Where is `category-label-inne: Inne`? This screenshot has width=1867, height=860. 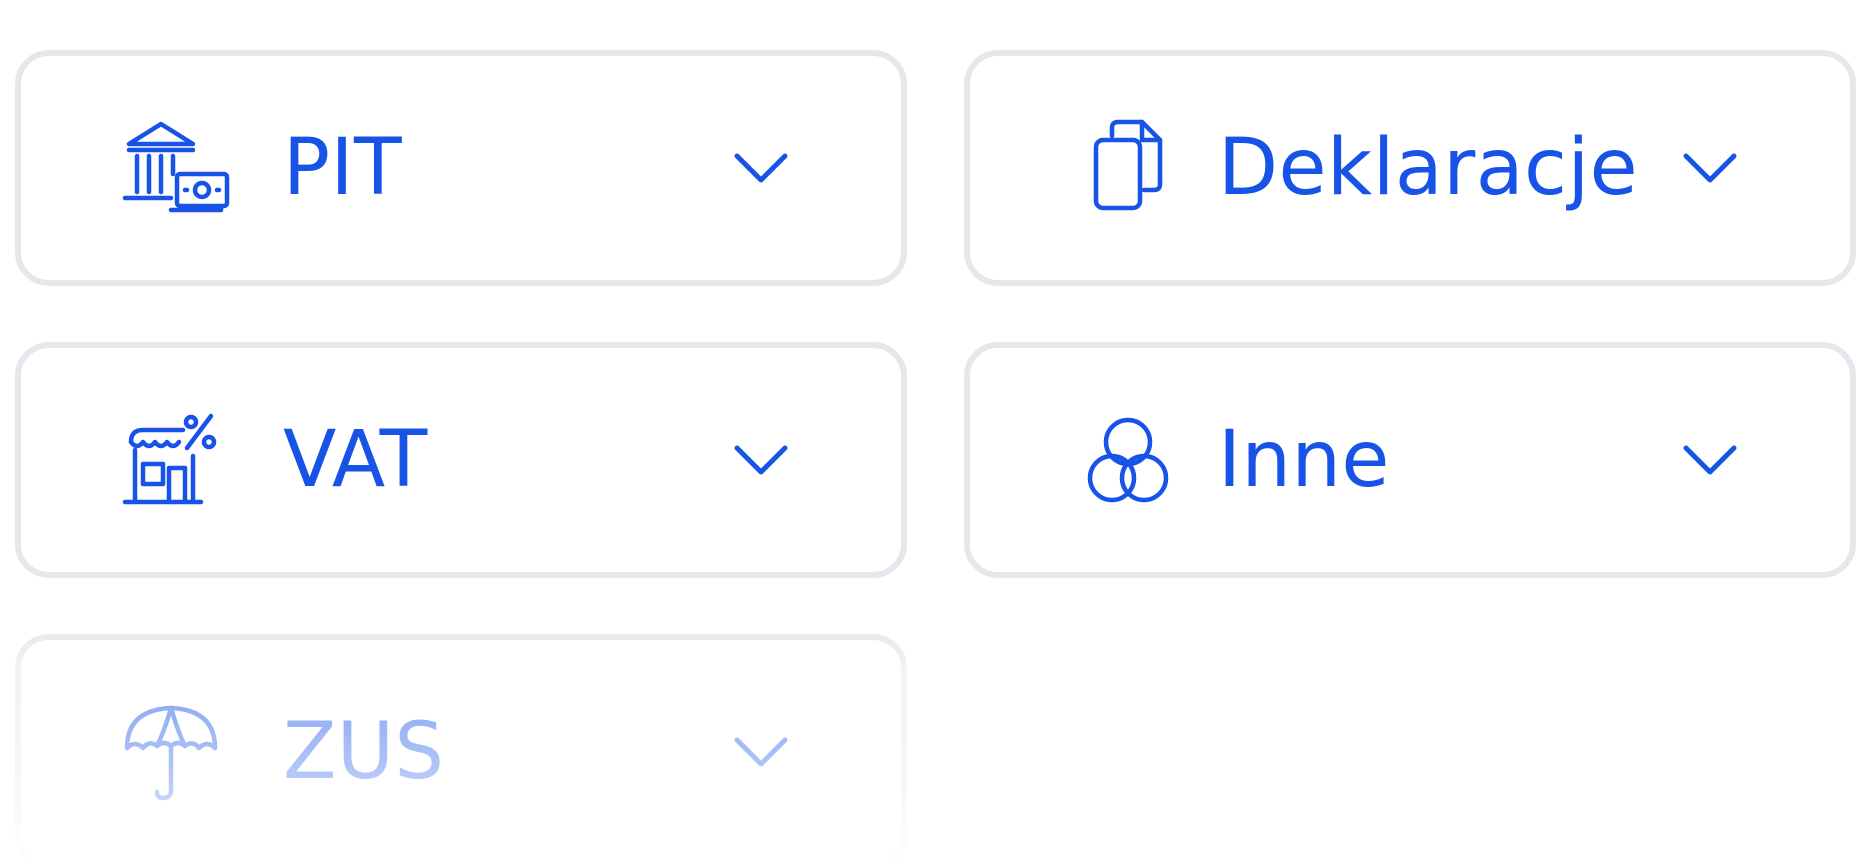 category-label-inne: Inne is located at coordinates (1304, 460).